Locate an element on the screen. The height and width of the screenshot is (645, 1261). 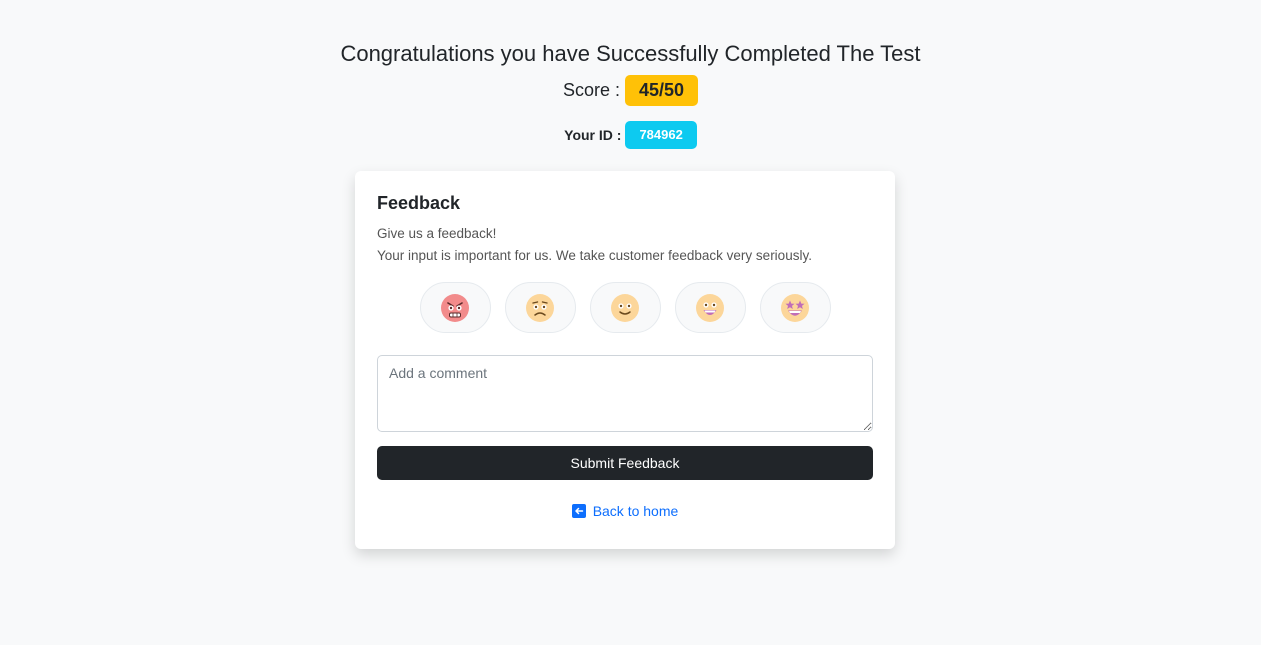
id-label: Your ID : is located at coordinates (593, 135).